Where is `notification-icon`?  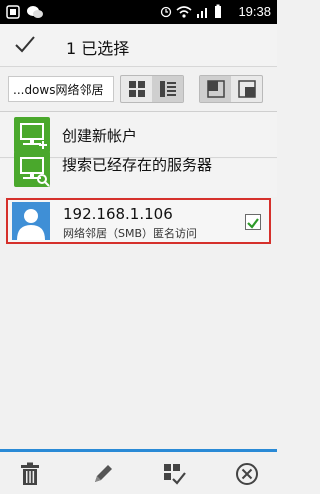 notification-icon is located at coordinates (13, 12).